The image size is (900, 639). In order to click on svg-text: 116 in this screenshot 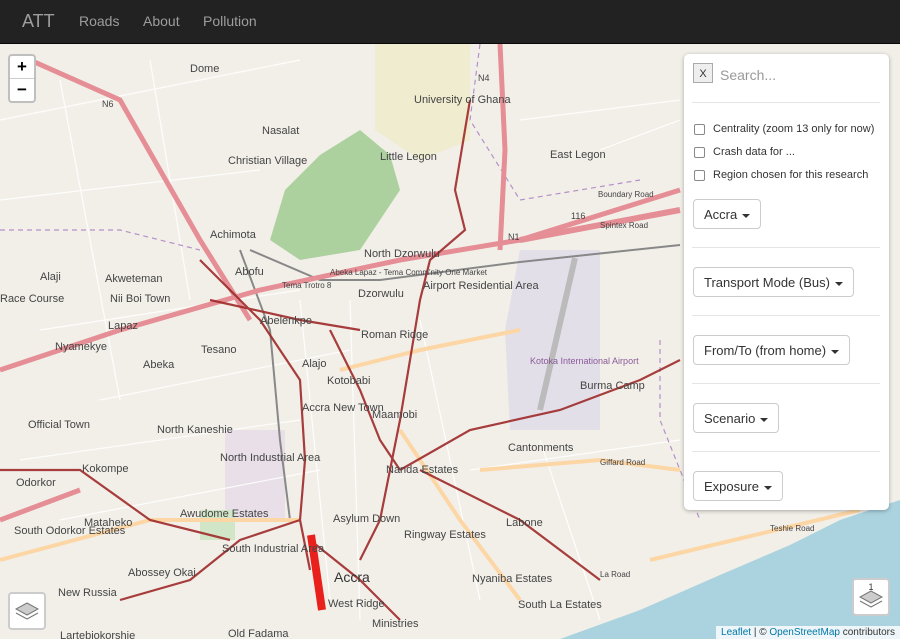, I will do `click(578, 216)`.